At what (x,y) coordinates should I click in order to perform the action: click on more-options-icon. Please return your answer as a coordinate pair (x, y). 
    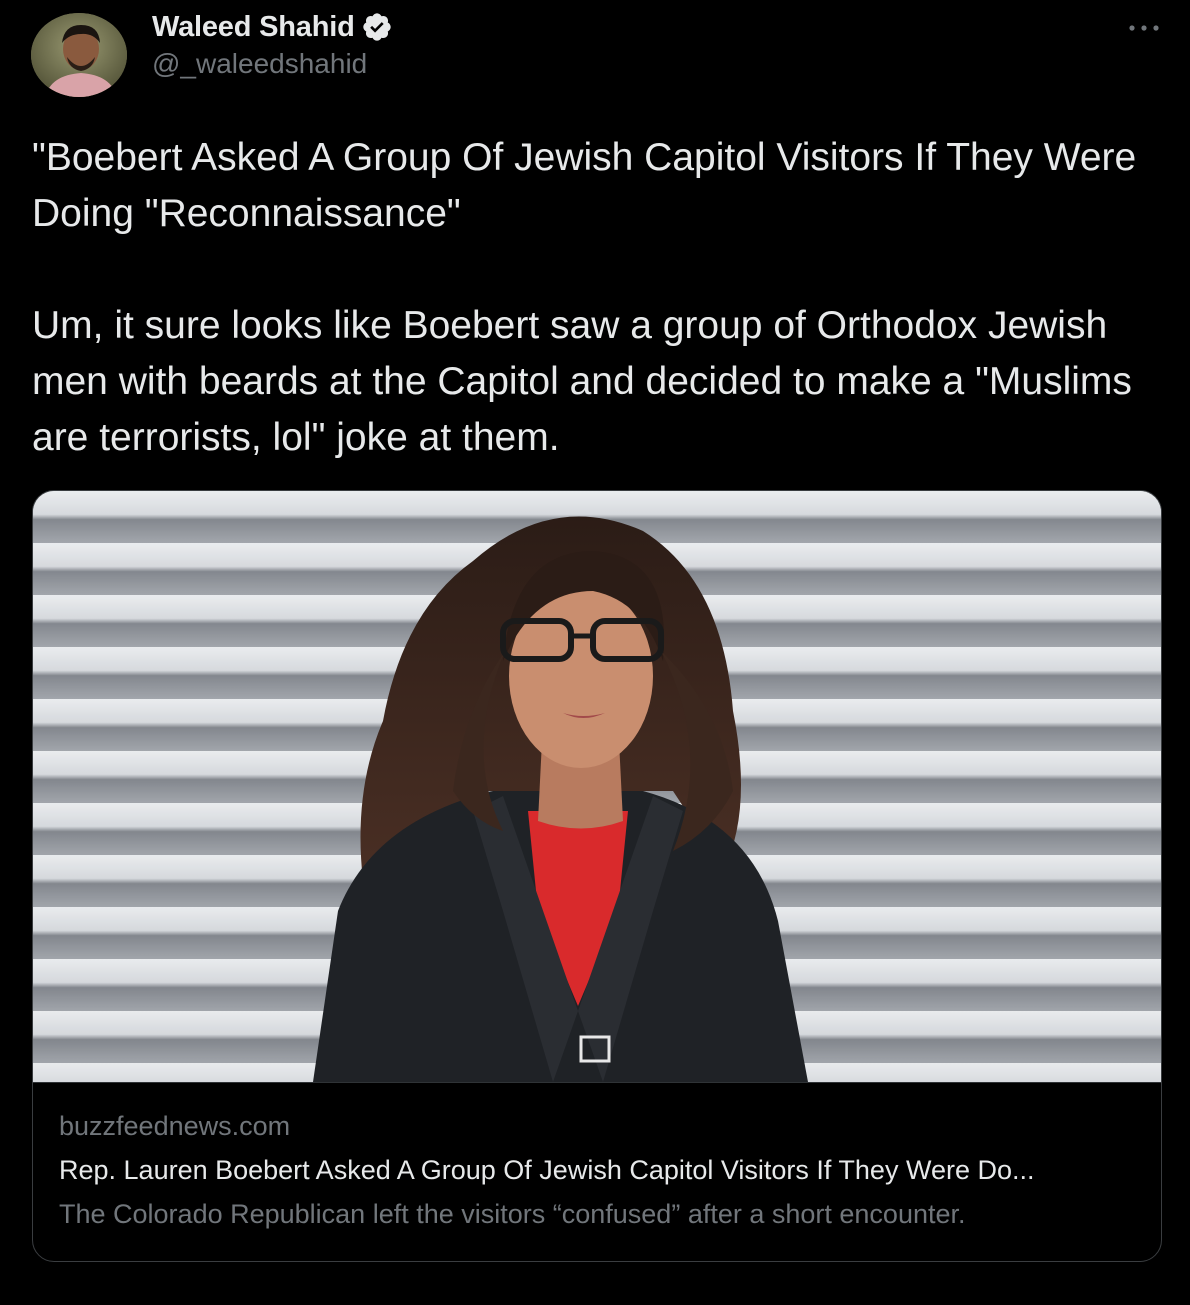
    Looking at the image, I should click on (1144, 28).